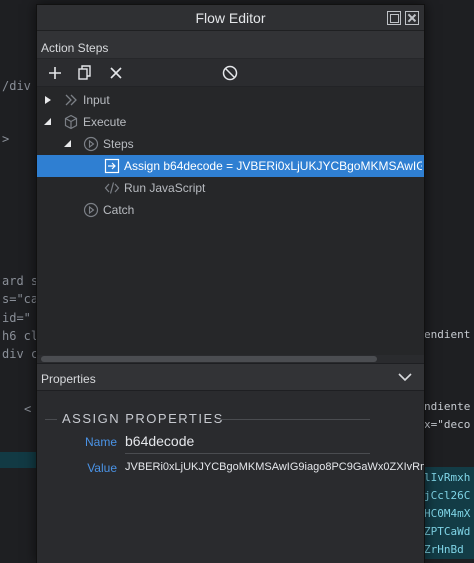 The image size is (474, 563). Describe the element at coordinates (447, 424) in the screenshot. I see `code-line-right: x="deco` at that location.